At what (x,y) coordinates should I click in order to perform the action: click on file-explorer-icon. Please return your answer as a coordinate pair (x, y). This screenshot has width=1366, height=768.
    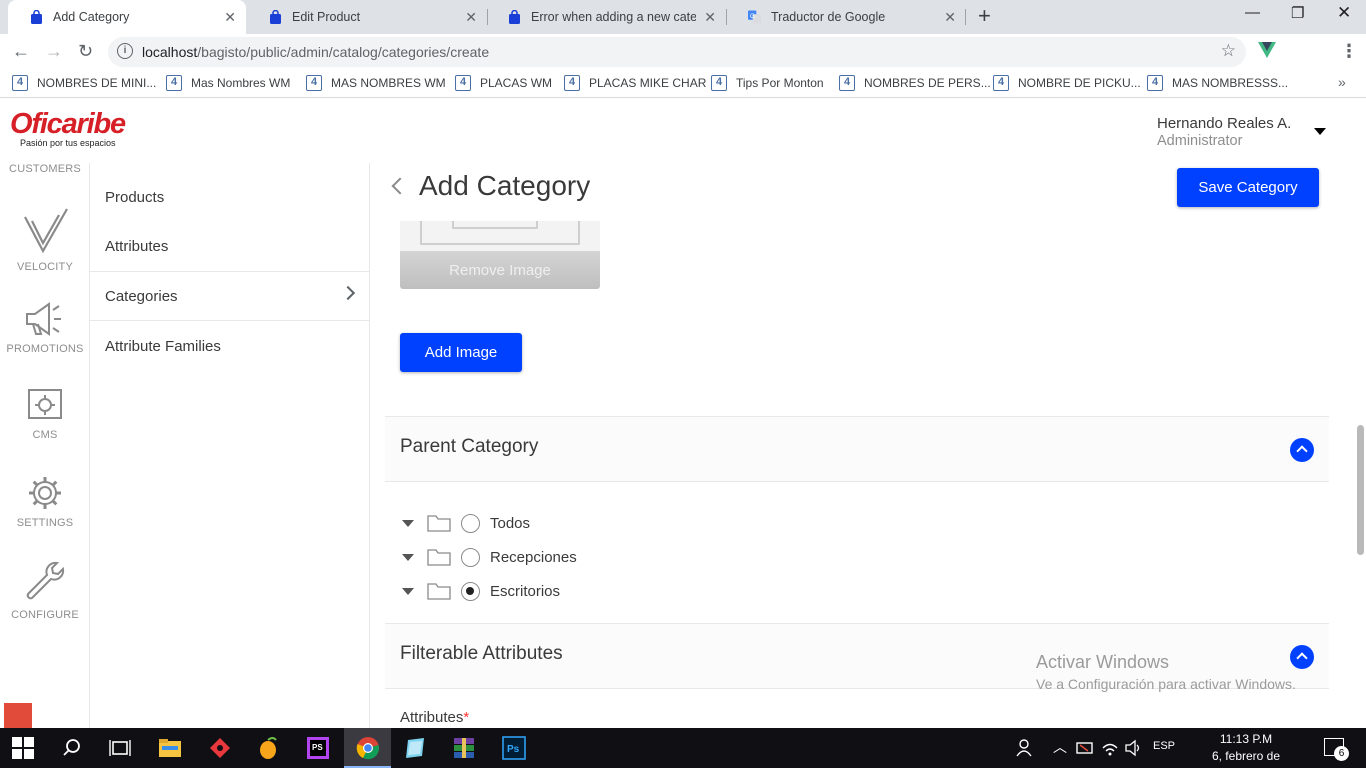
    Looking at the image, I should click on (170, 748).